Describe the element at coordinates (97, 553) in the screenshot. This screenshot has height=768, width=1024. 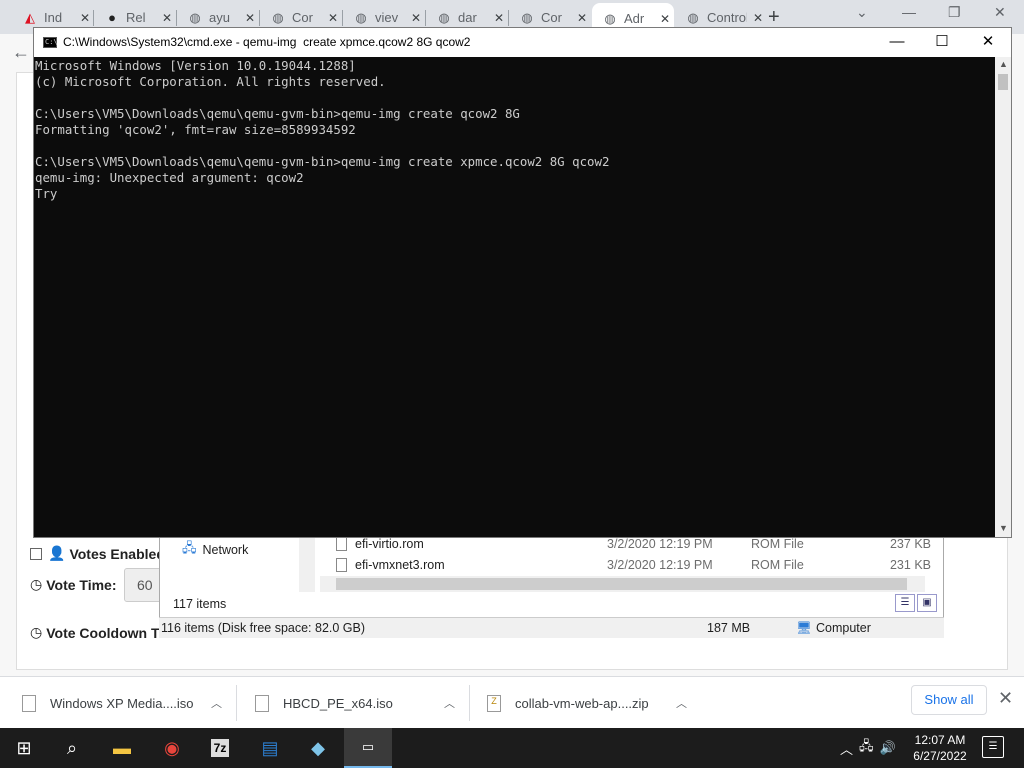
I see `votes-enabled-row: 👤 Votes Enabled` at that location.